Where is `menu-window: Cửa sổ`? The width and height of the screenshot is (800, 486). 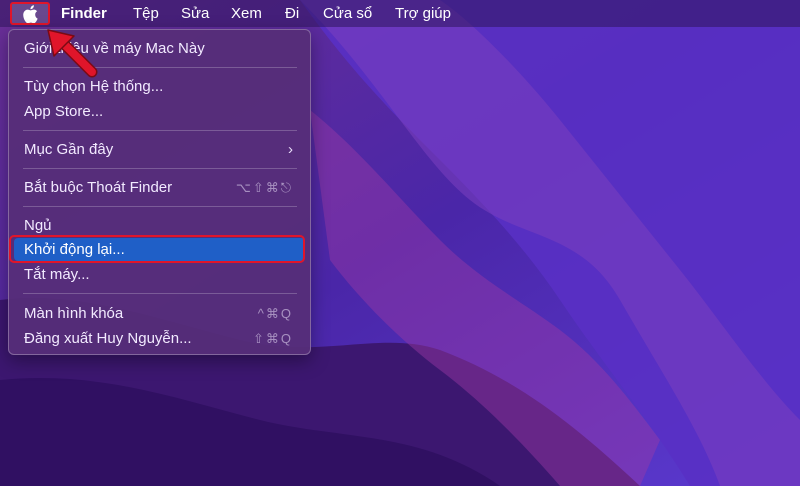
menu-window: Cửa sổ is located at coordinates (347, 13).